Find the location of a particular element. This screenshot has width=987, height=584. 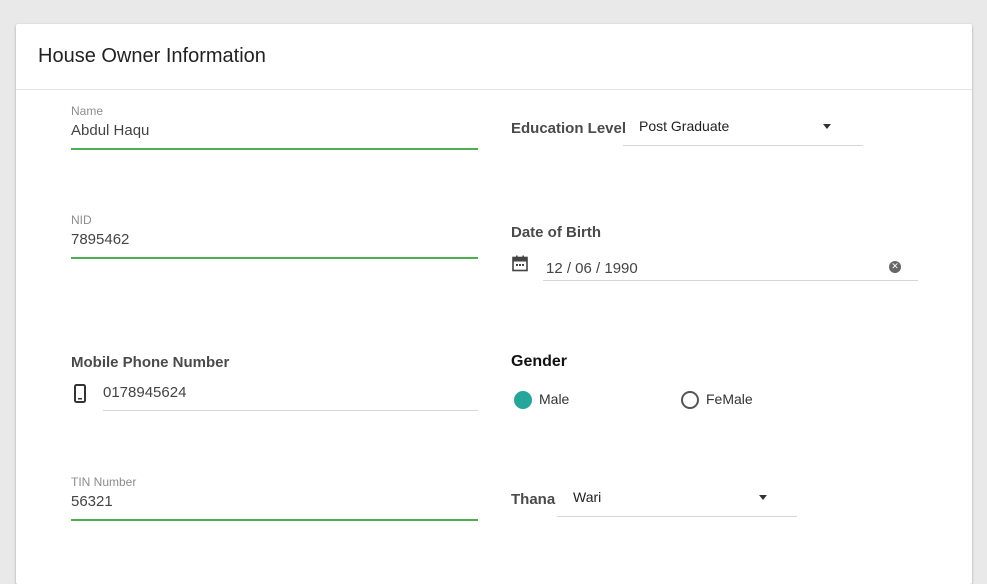

education-underline is located at coordinates (743, 145).